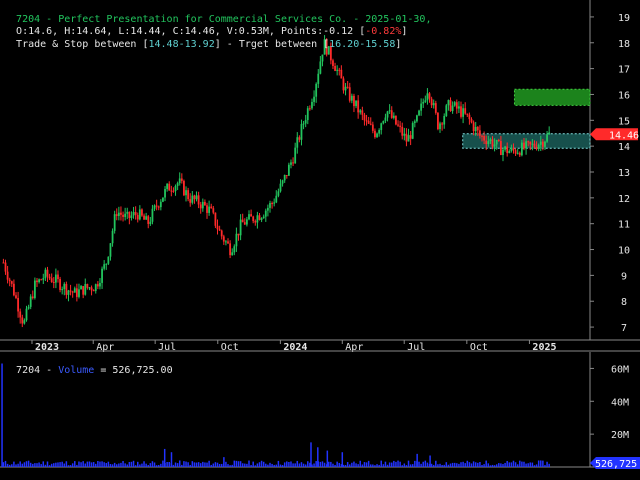  Describe the element at coordinates (398, 44) in the screenshot. I see `target-bracket: ]` at that location.